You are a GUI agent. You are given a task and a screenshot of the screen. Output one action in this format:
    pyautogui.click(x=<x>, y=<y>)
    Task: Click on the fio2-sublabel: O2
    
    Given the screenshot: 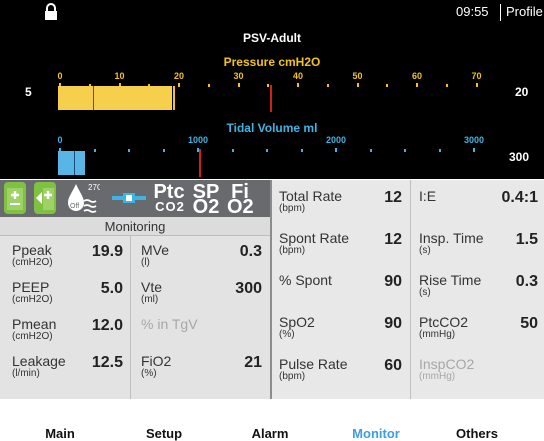 What is the action you would take?
    pyautogui.click(x=240, y=207)
    